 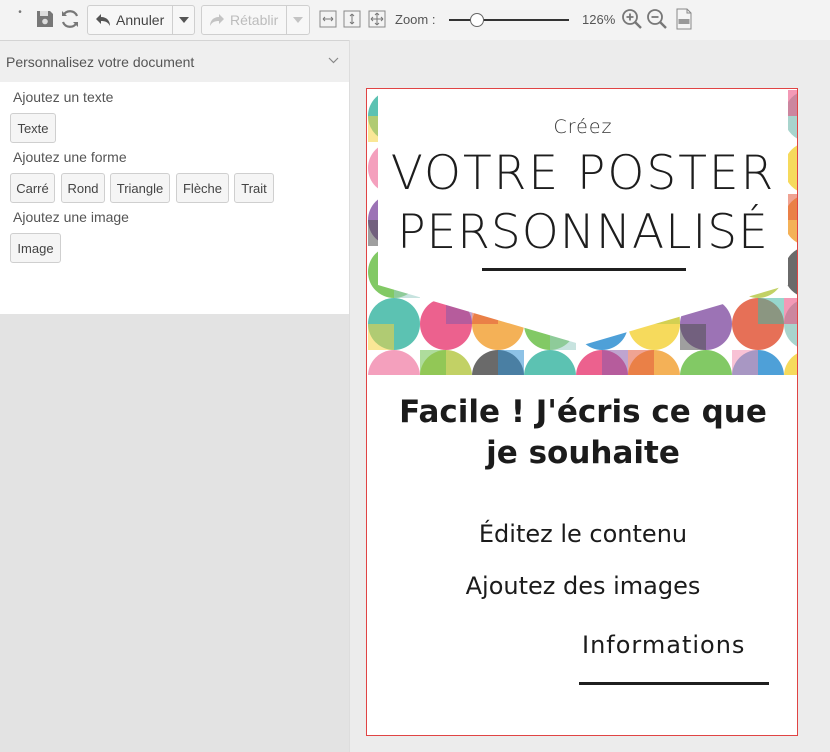 What do you see at coordinates (35, 248) in the screenshot?
I see `add-image-button: Image` at bounding box center [35, 248].